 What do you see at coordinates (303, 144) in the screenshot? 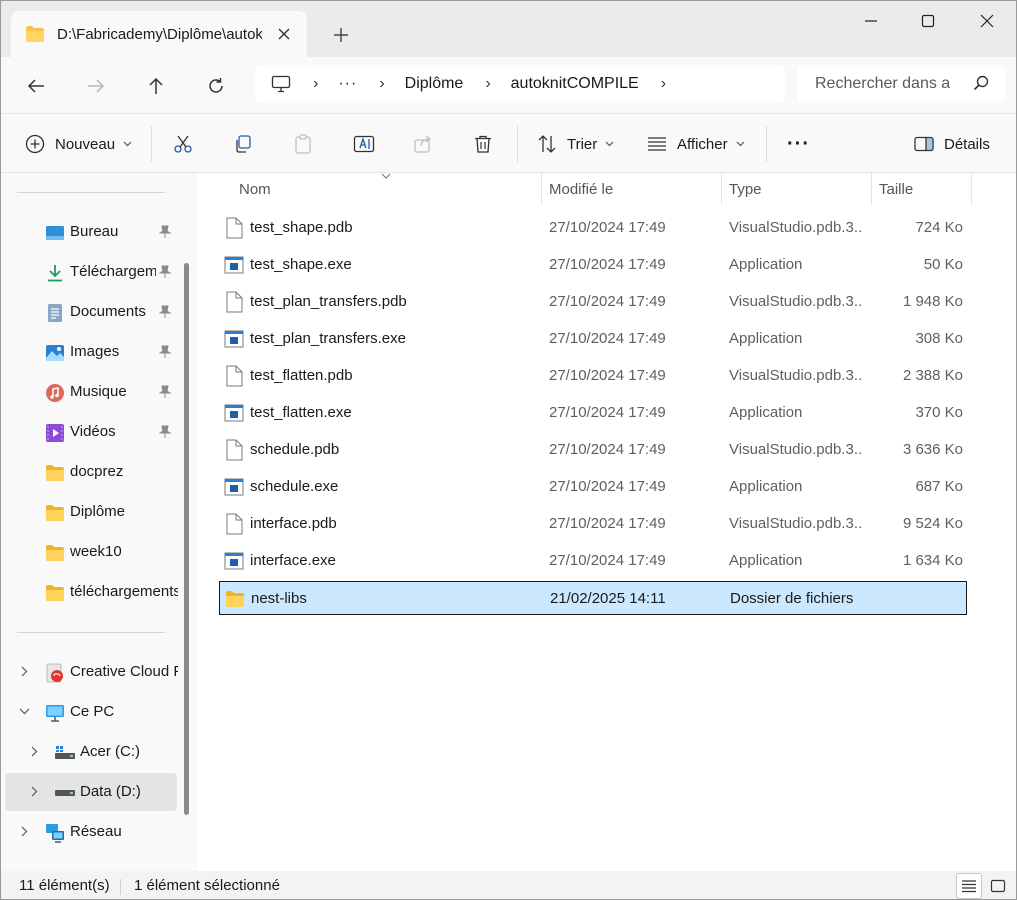
I see `paste-button` at bounding box center [303, 144].